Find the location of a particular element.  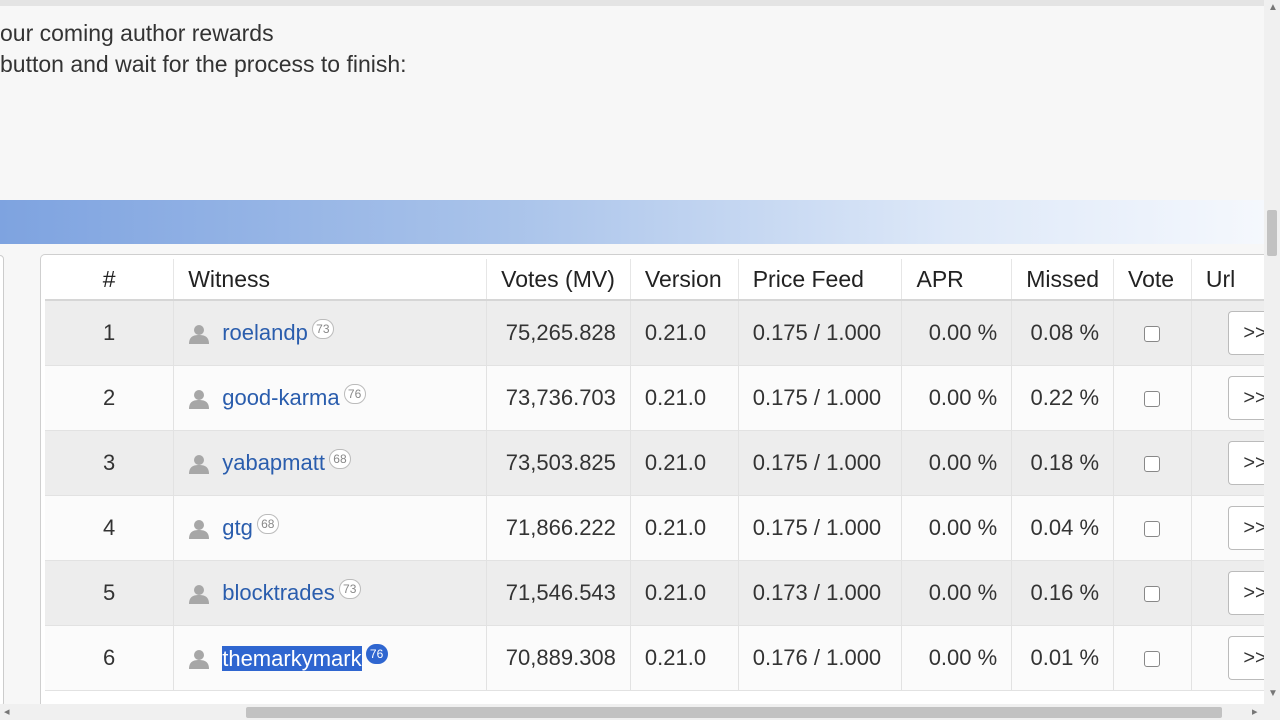

rank-cell: 4 is located at coordinates (109, 528).